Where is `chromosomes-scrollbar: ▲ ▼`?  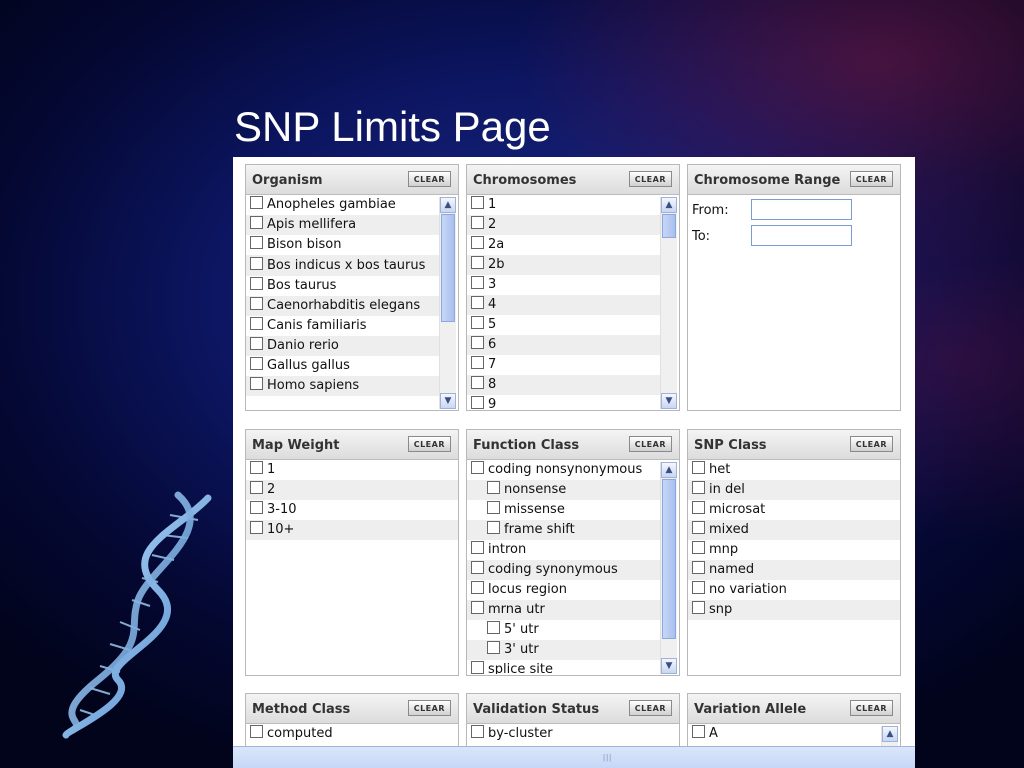 chromosomes-scrollbar: ▲ ▼ is located at coordinates (668, 303).